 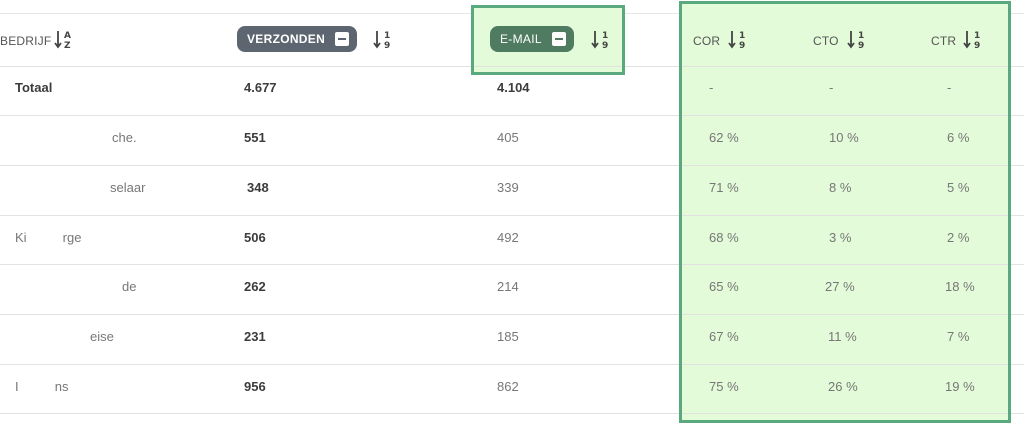 What do you see at coordinates (255, 386) in the screenshot?
I see `verzonden-value: 956` at bounding box center [255, 386].